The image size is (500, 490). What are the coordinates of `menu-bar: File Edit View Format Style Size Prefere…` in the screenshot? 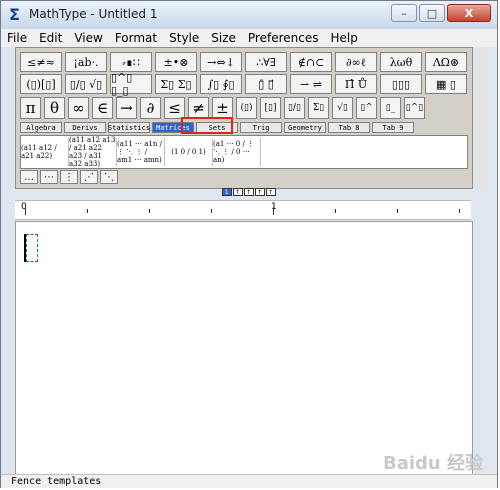 It's located at (249, 38).